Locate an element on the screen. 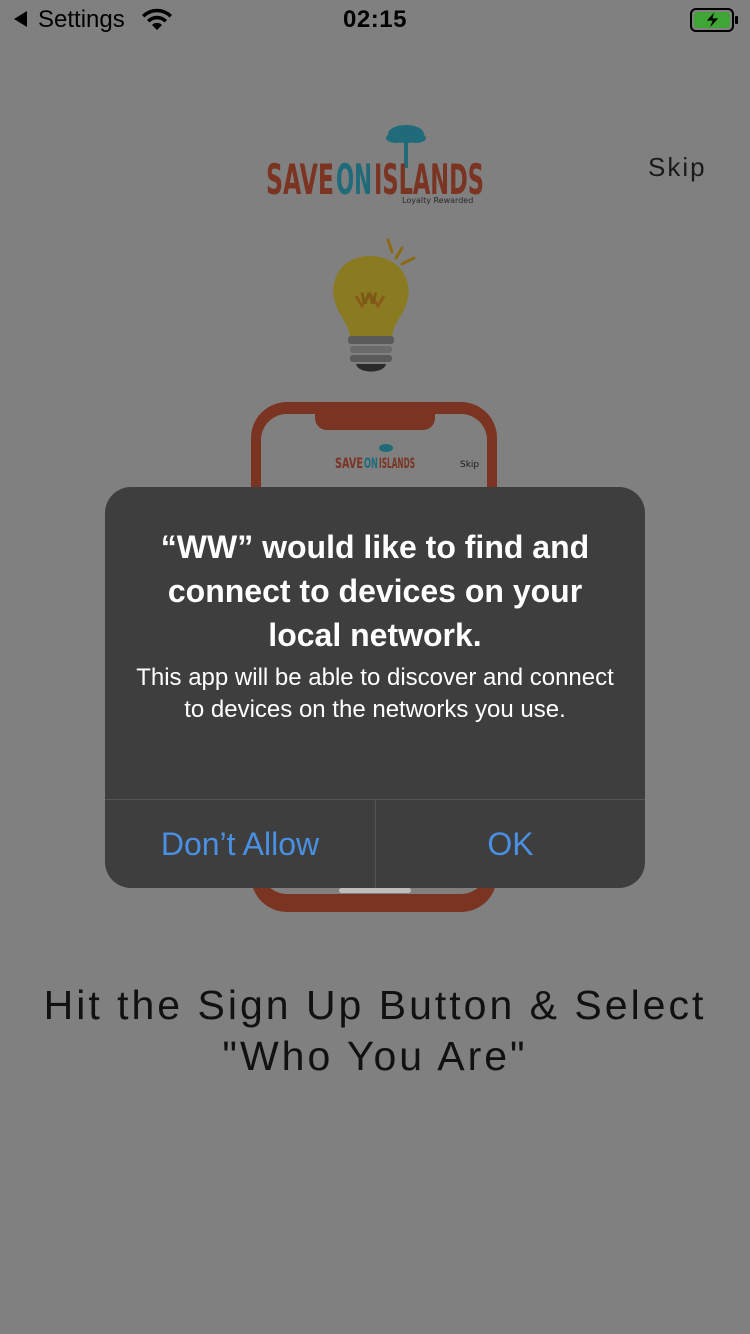 The image size is (750, 1334). svg-text: ISLANDS is located at coordinates (397, 464).